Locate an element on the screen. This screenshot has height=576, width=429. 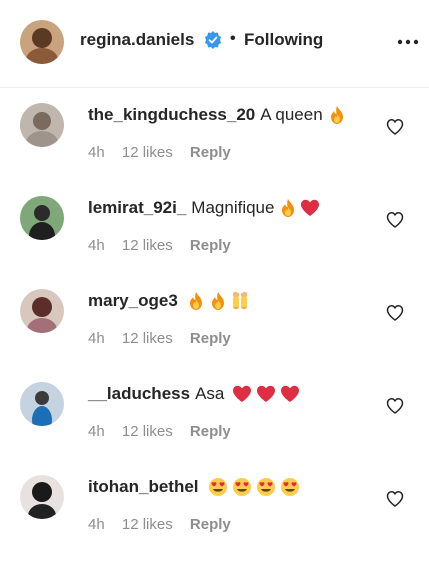
comment-username: lemirat_92i_ is located at coordinates (137, 208).